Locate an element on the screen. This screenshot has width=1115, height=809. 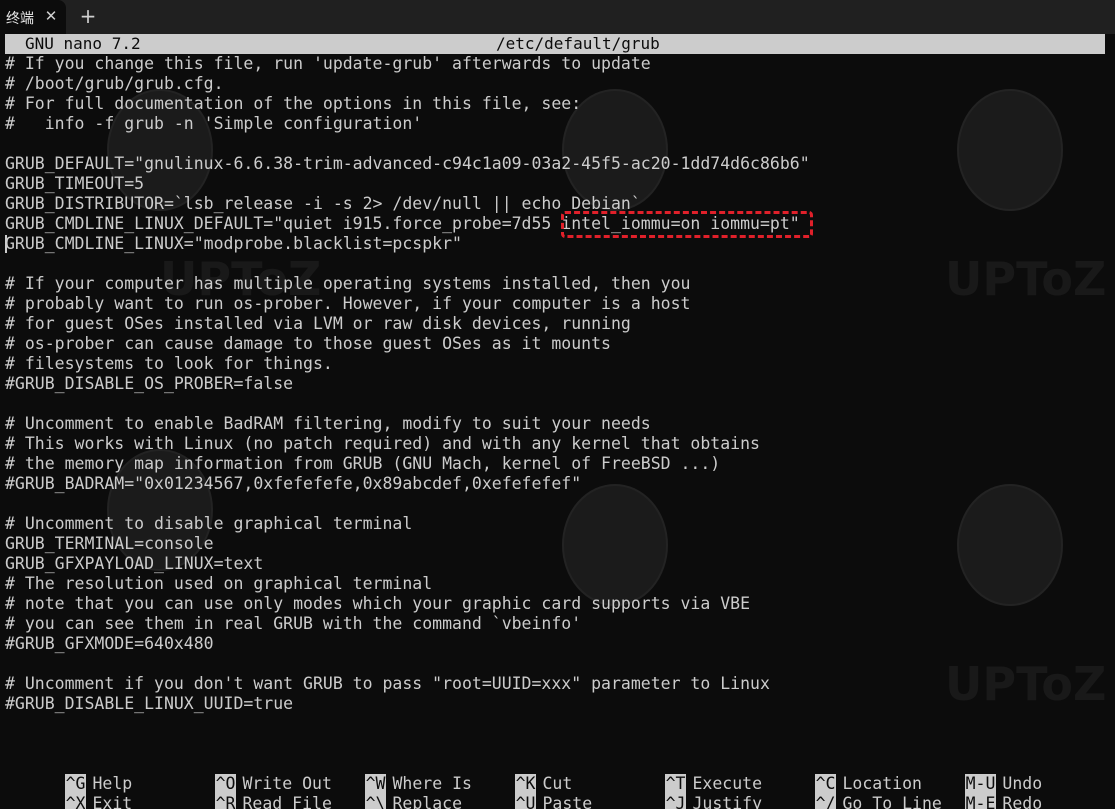
shortcut-key: ^\ is located at coordinates (375, 801).